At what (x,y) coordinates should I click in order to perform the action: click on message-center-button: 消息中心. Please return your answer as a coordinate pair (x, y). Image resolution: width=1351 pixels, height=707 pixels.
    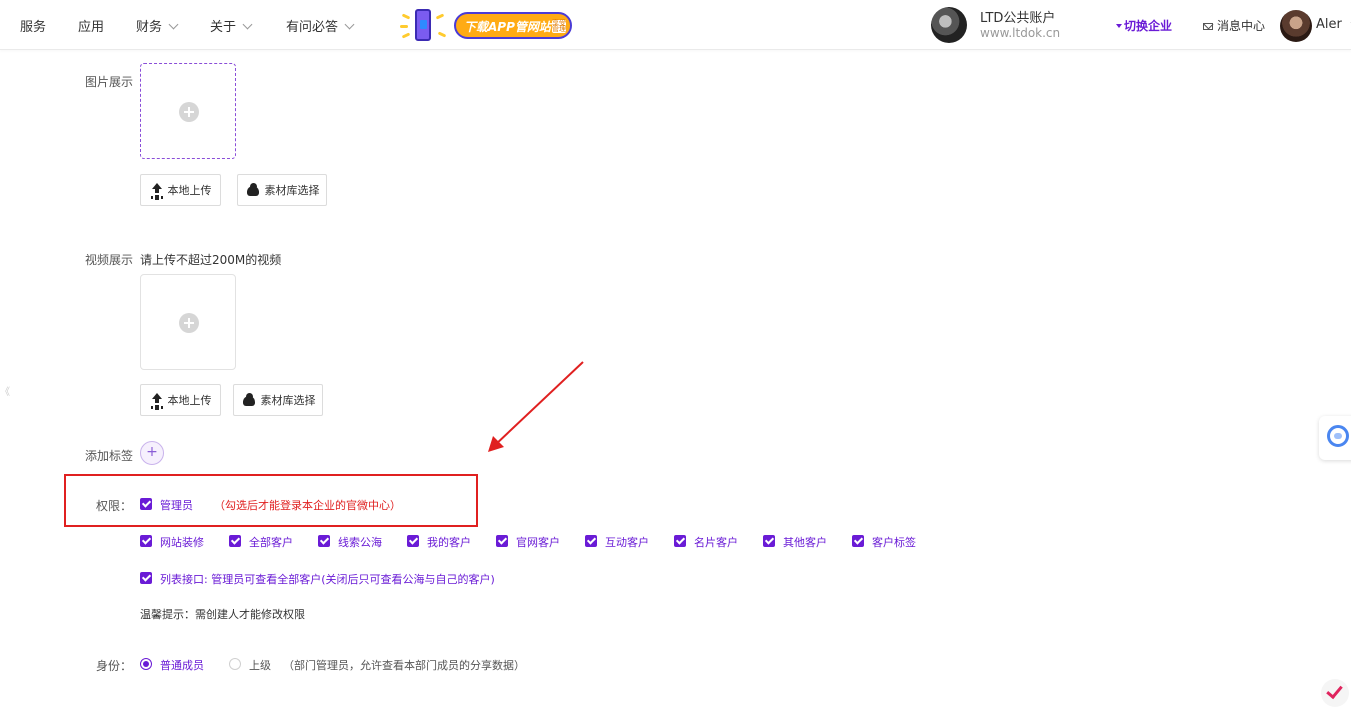
    Looking at the image, I should click on (1234, 25).